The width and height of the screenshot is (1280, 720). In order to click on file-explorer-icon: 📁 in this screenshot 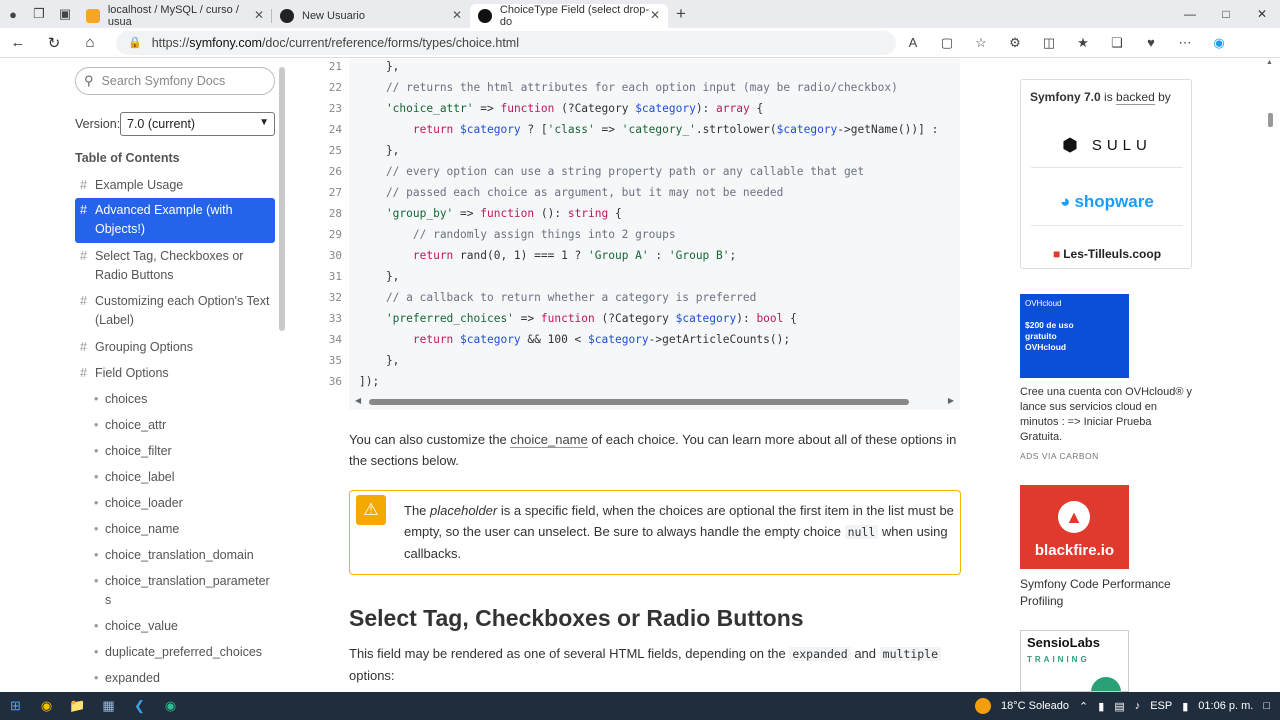, I will do `click(77, 706)`.